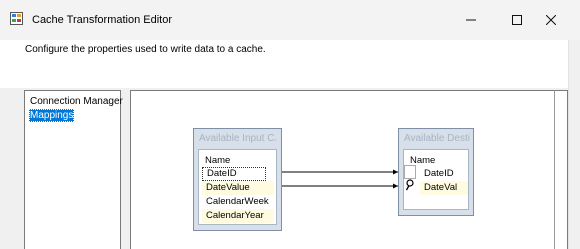 This screenshot has height=249, width=580. Describe the element at coordinates (238, 216) in the screenshot. I see `input-row-calendaryear: CalendarYear` at that location.